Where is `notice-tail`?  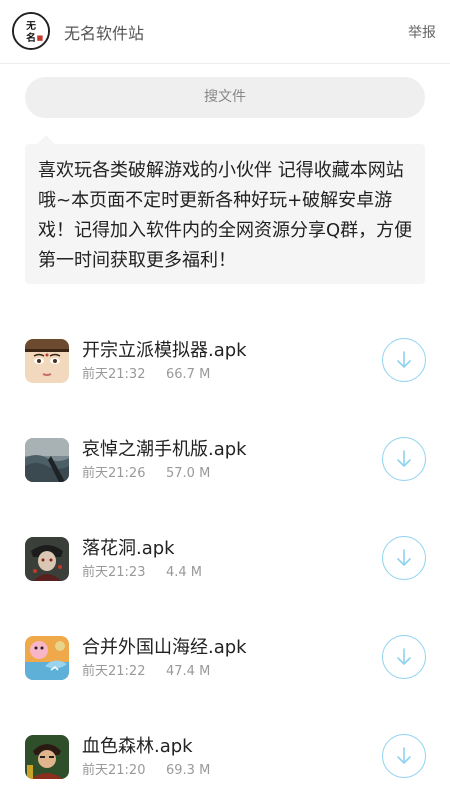 notice-tail is located at coordinates (46, 139).